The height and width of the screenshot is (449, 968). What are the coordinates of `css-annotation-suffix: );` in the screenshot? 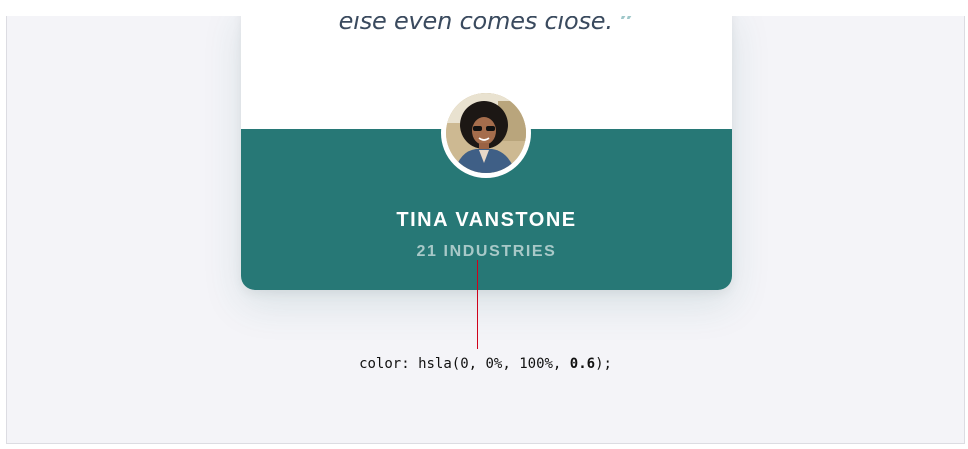 It's located at (603, 364).